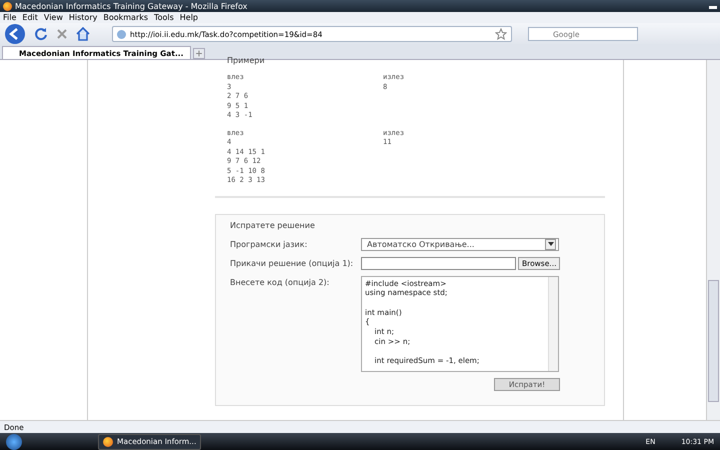 The image size is (720, 450). I want to click on browser-logo-icon, so click(7, 6).